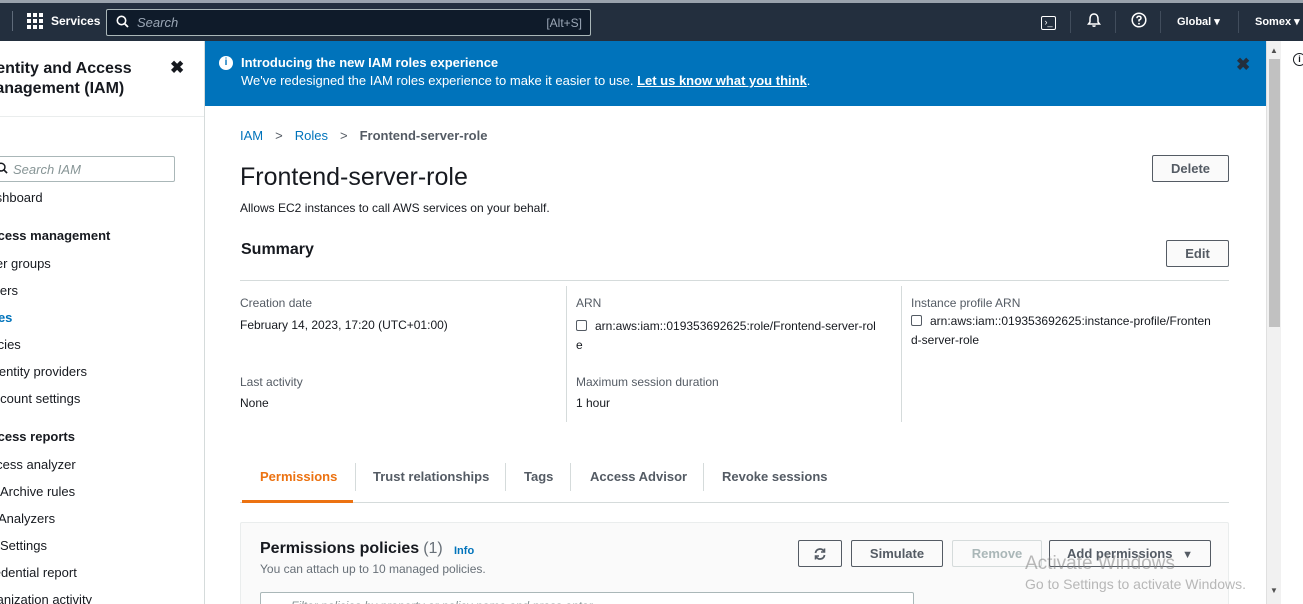 The width and height of the screenshot is (1303, 604). What do you see at coordinates (76, 21) in the screenshot?
I see `services-label: Services` at bounding box center [76, 21].